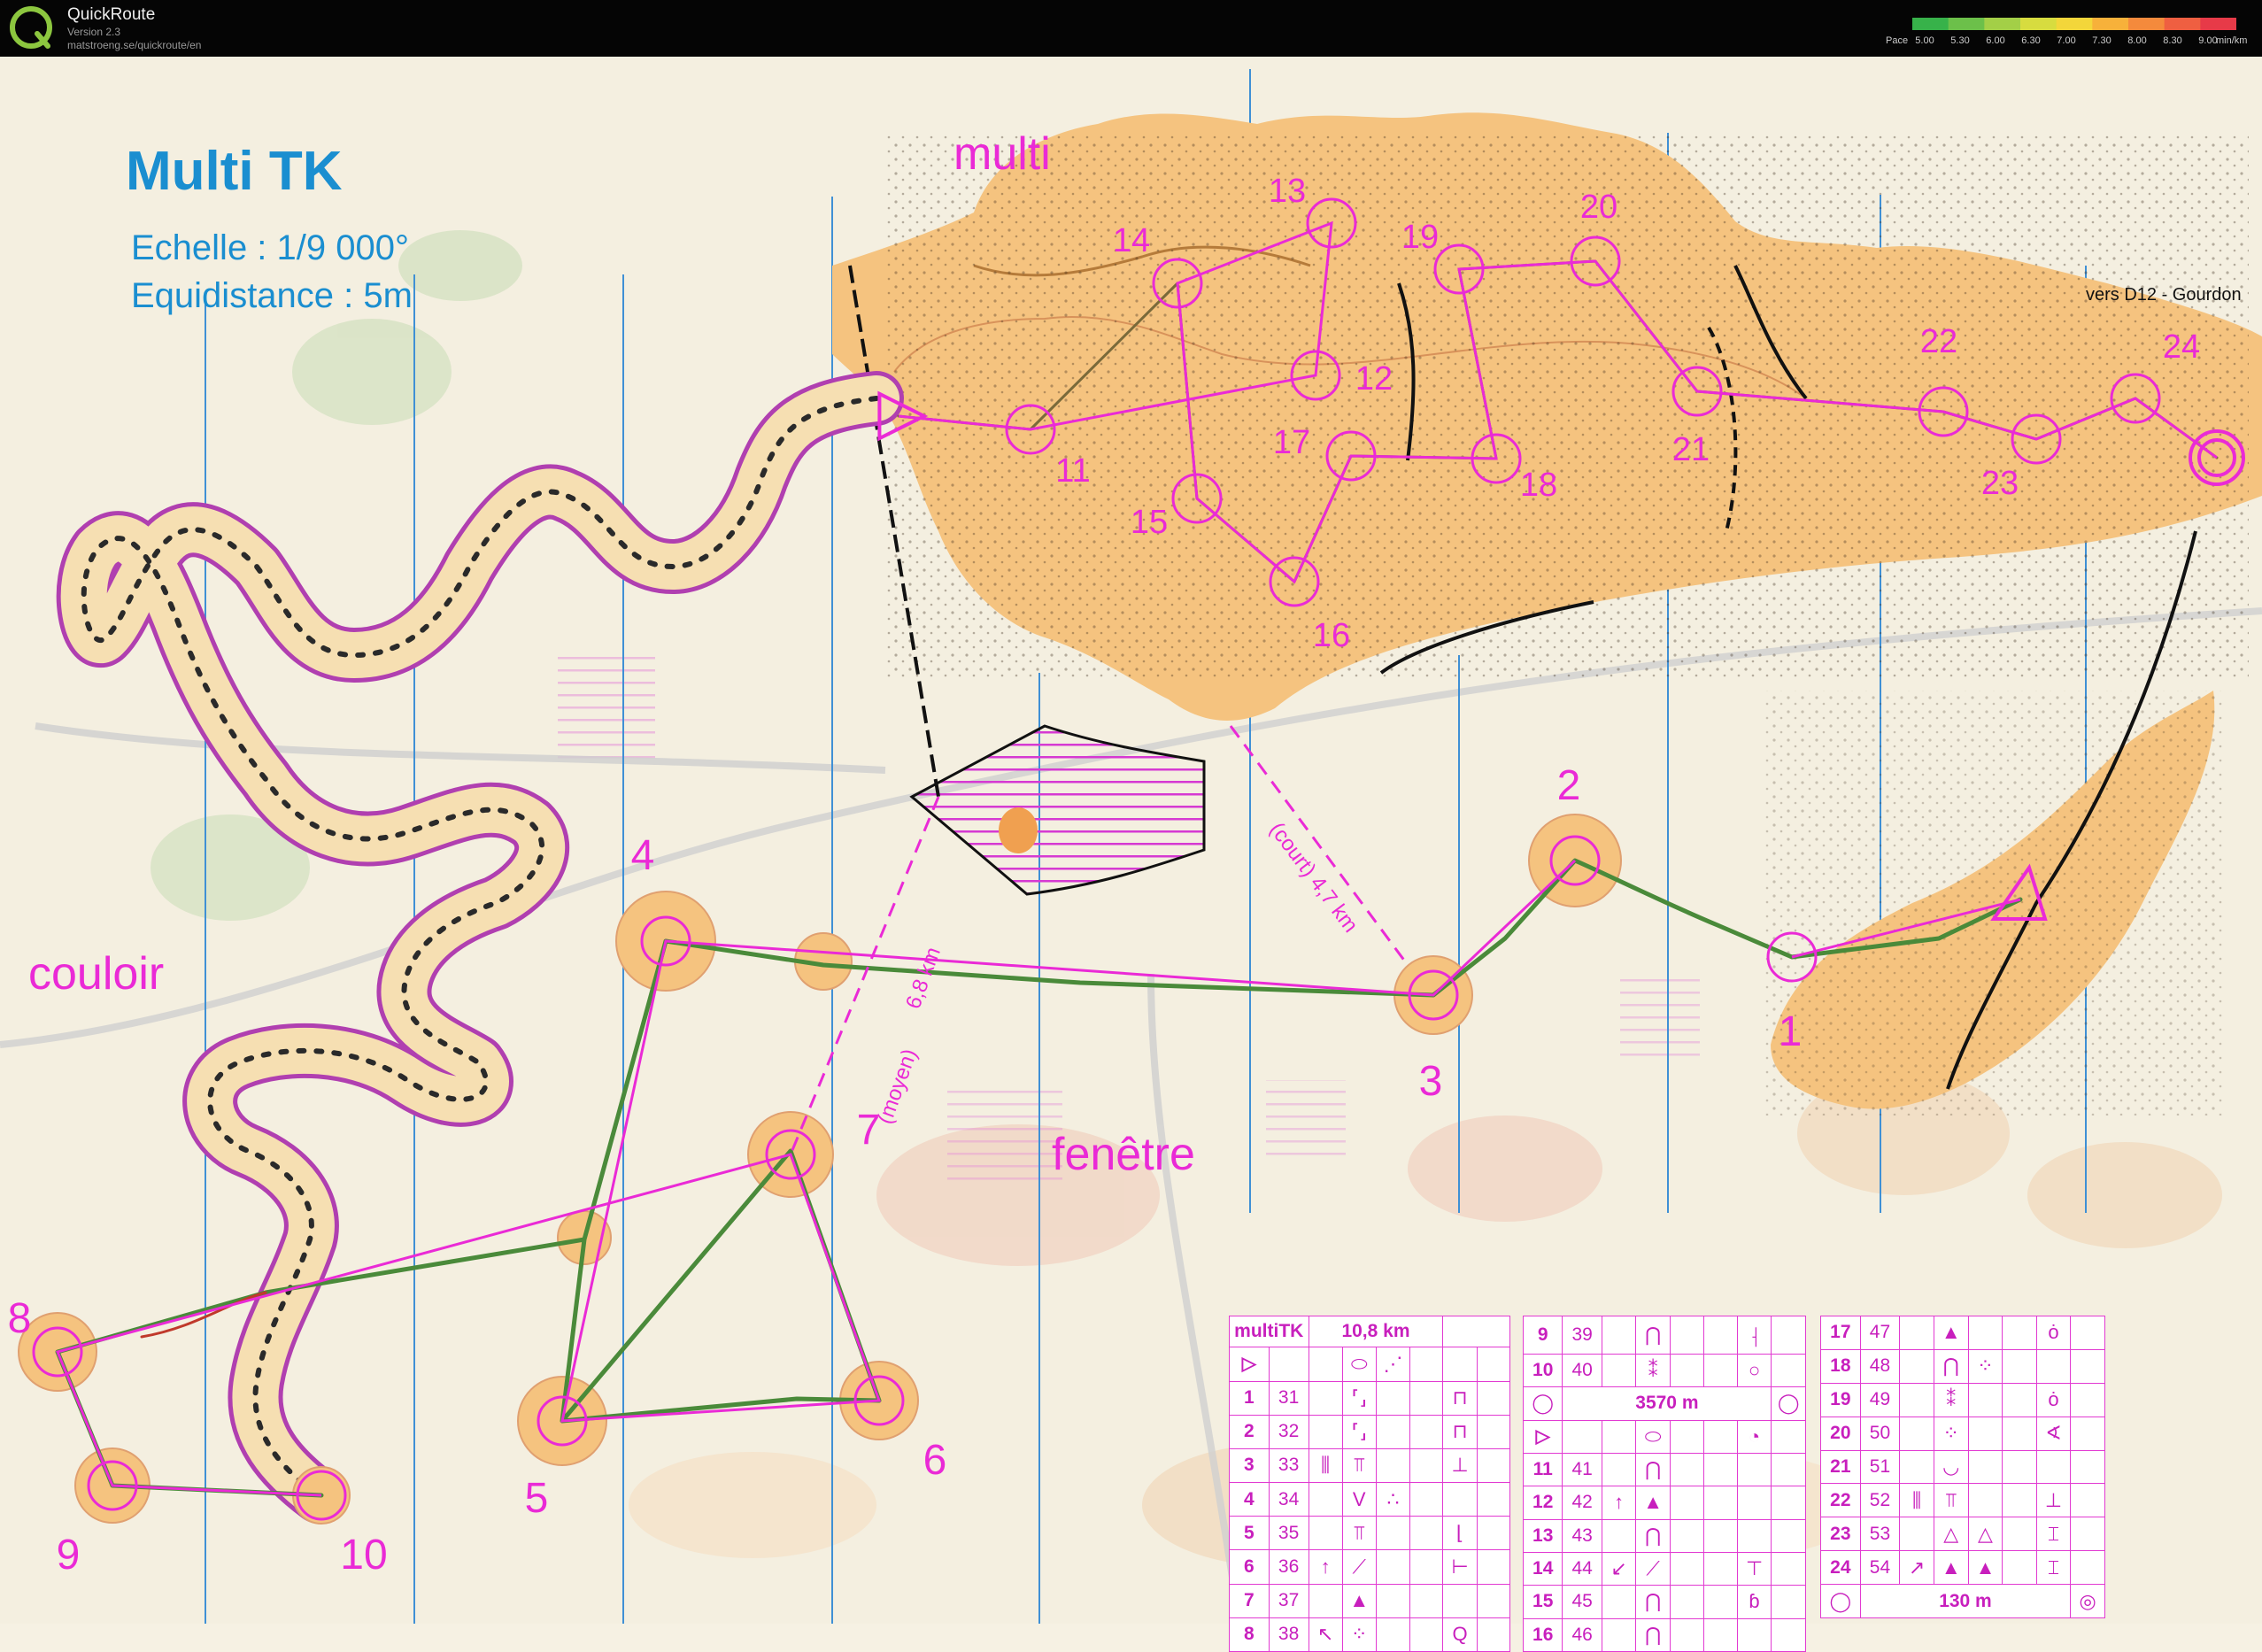  I want to click on control-number-24: 24, so click(2181, 347).